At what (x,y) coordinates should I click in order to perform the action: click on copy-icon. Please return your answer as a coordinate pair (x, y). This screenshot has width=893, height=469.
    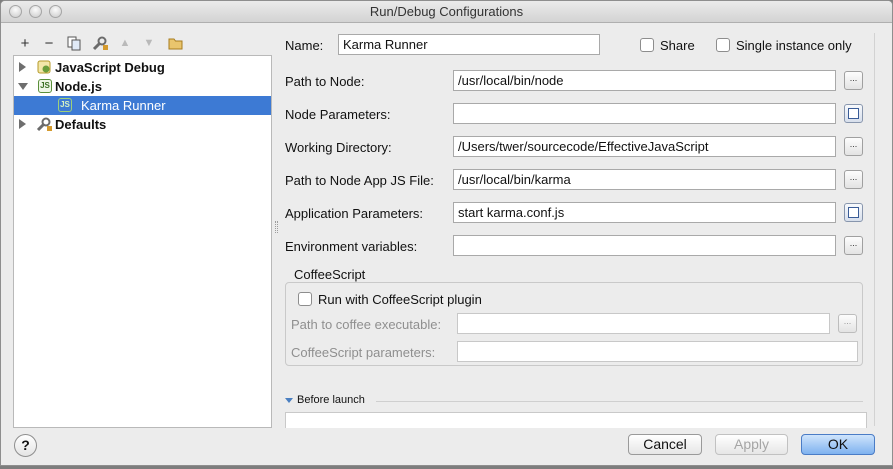
    Looking at the image, I should click on (74, 43).